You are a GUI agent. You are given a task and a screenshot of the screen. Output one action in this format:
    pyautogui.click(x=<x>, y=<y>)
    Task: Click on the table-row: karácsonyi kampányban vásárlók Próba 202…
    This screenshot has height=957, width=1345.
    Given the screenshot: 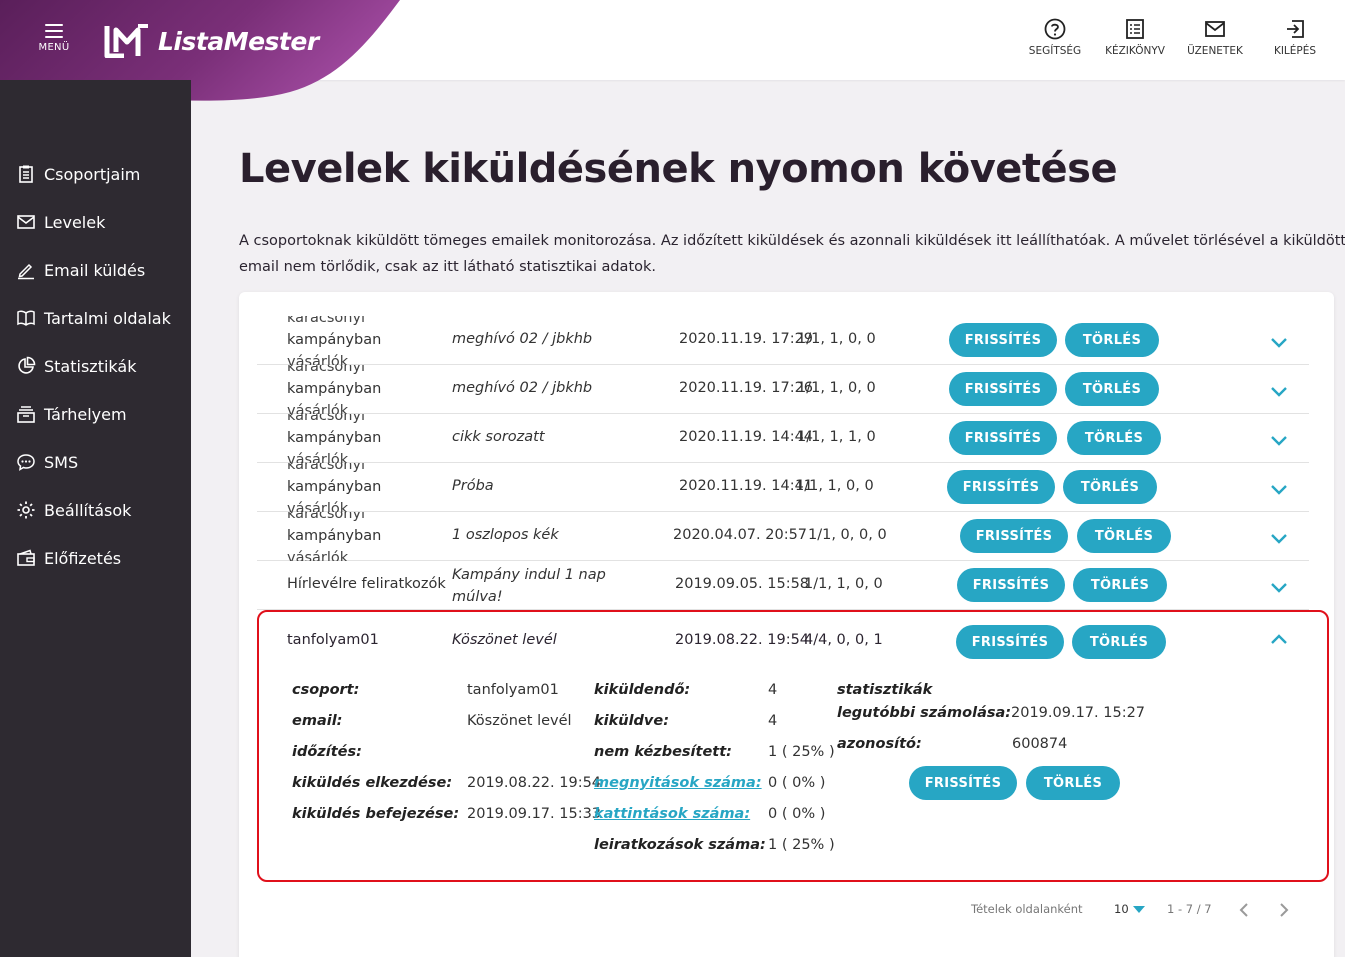 What is the action you would take?
    pyautogui.click(x=783, y=487)
    